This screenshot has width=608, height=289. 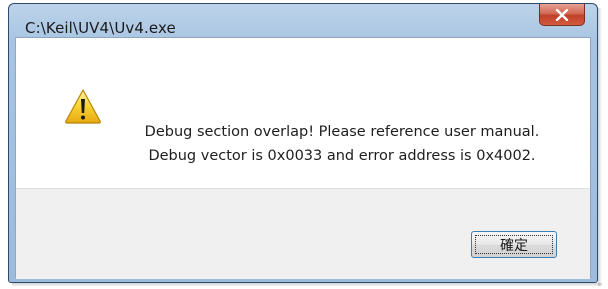 What do you see at coordinates (100, 28) in the screenshot?
I see `window-title: C:\Keil\UV4\Uv4.exe` at bounding box center [100, 28].